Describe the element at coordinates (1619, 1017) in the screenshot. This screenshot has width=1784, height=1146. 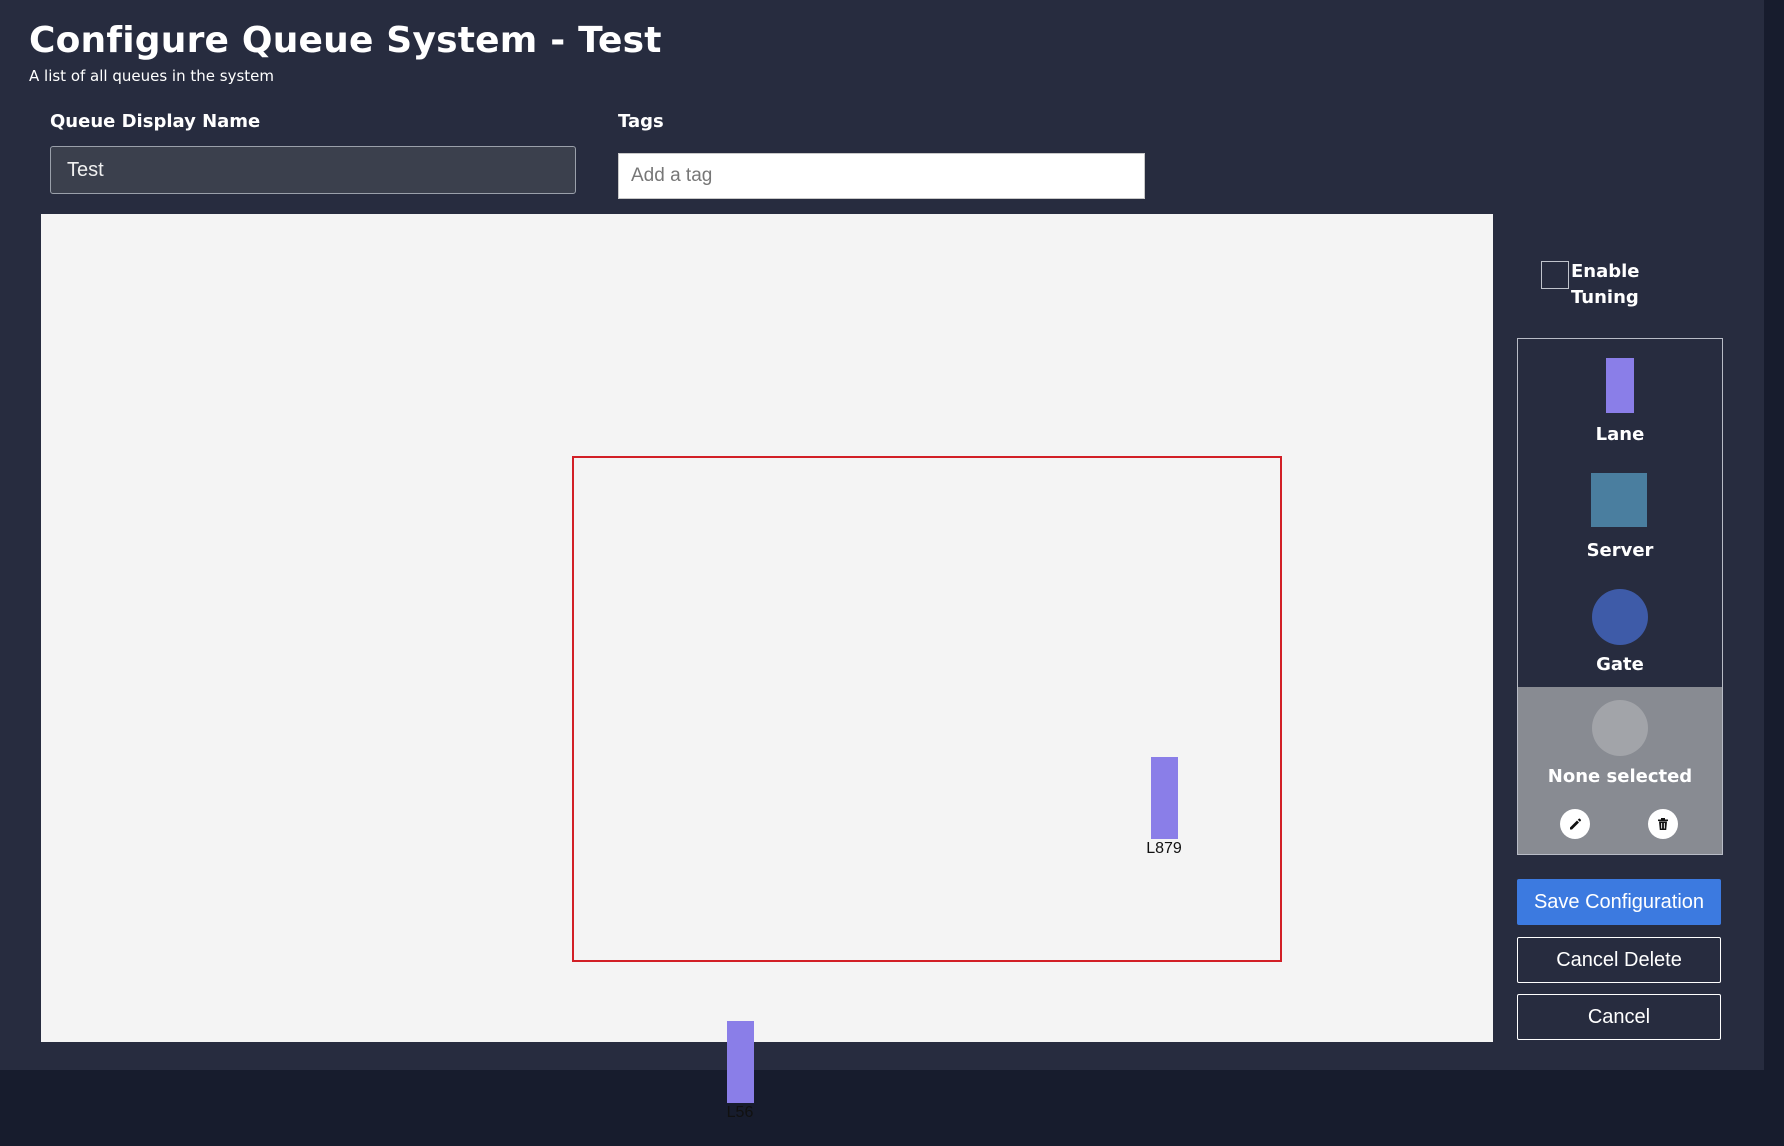
I see `cancel-button: Cancel` at that location.